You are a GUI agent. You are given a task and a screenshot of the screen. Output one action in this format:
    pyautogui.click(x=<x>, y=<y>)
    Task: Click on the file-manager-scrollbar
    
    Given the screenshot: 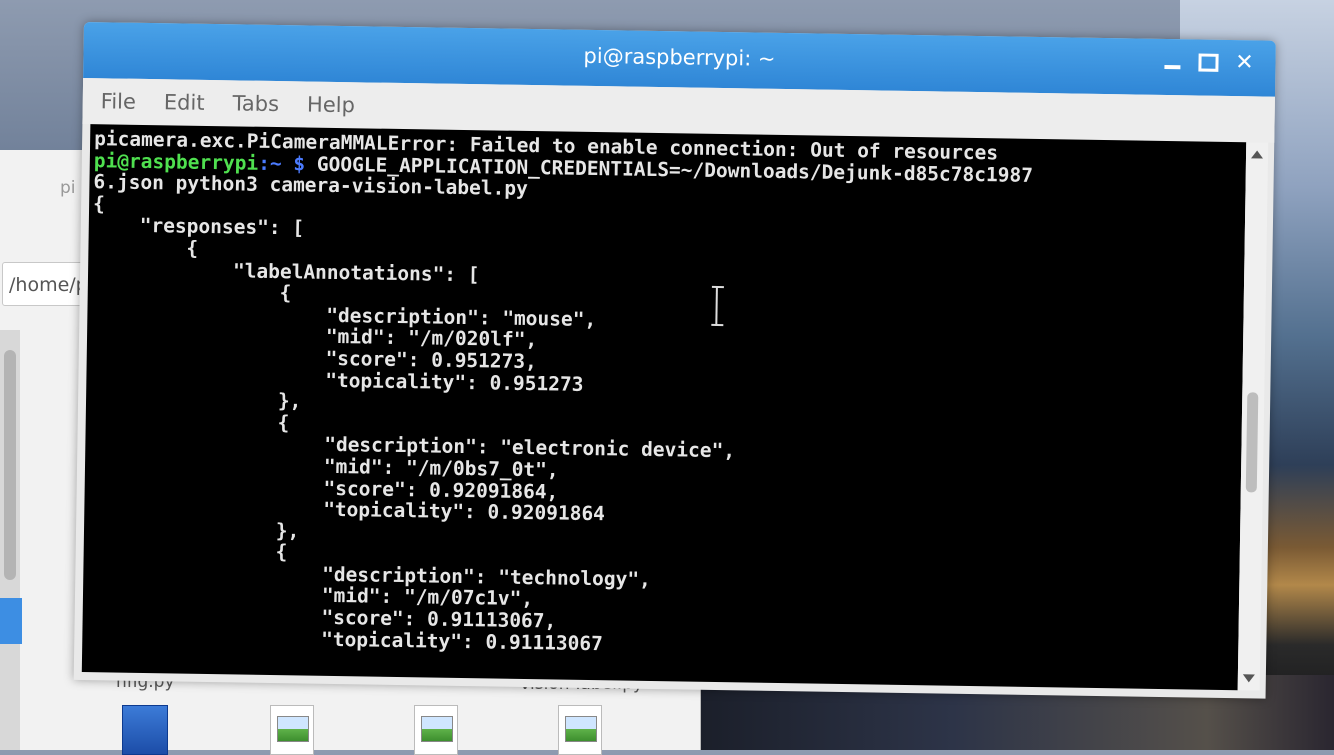 What is the action you would take?
    pyautogui.click(x=10, y=540)
    